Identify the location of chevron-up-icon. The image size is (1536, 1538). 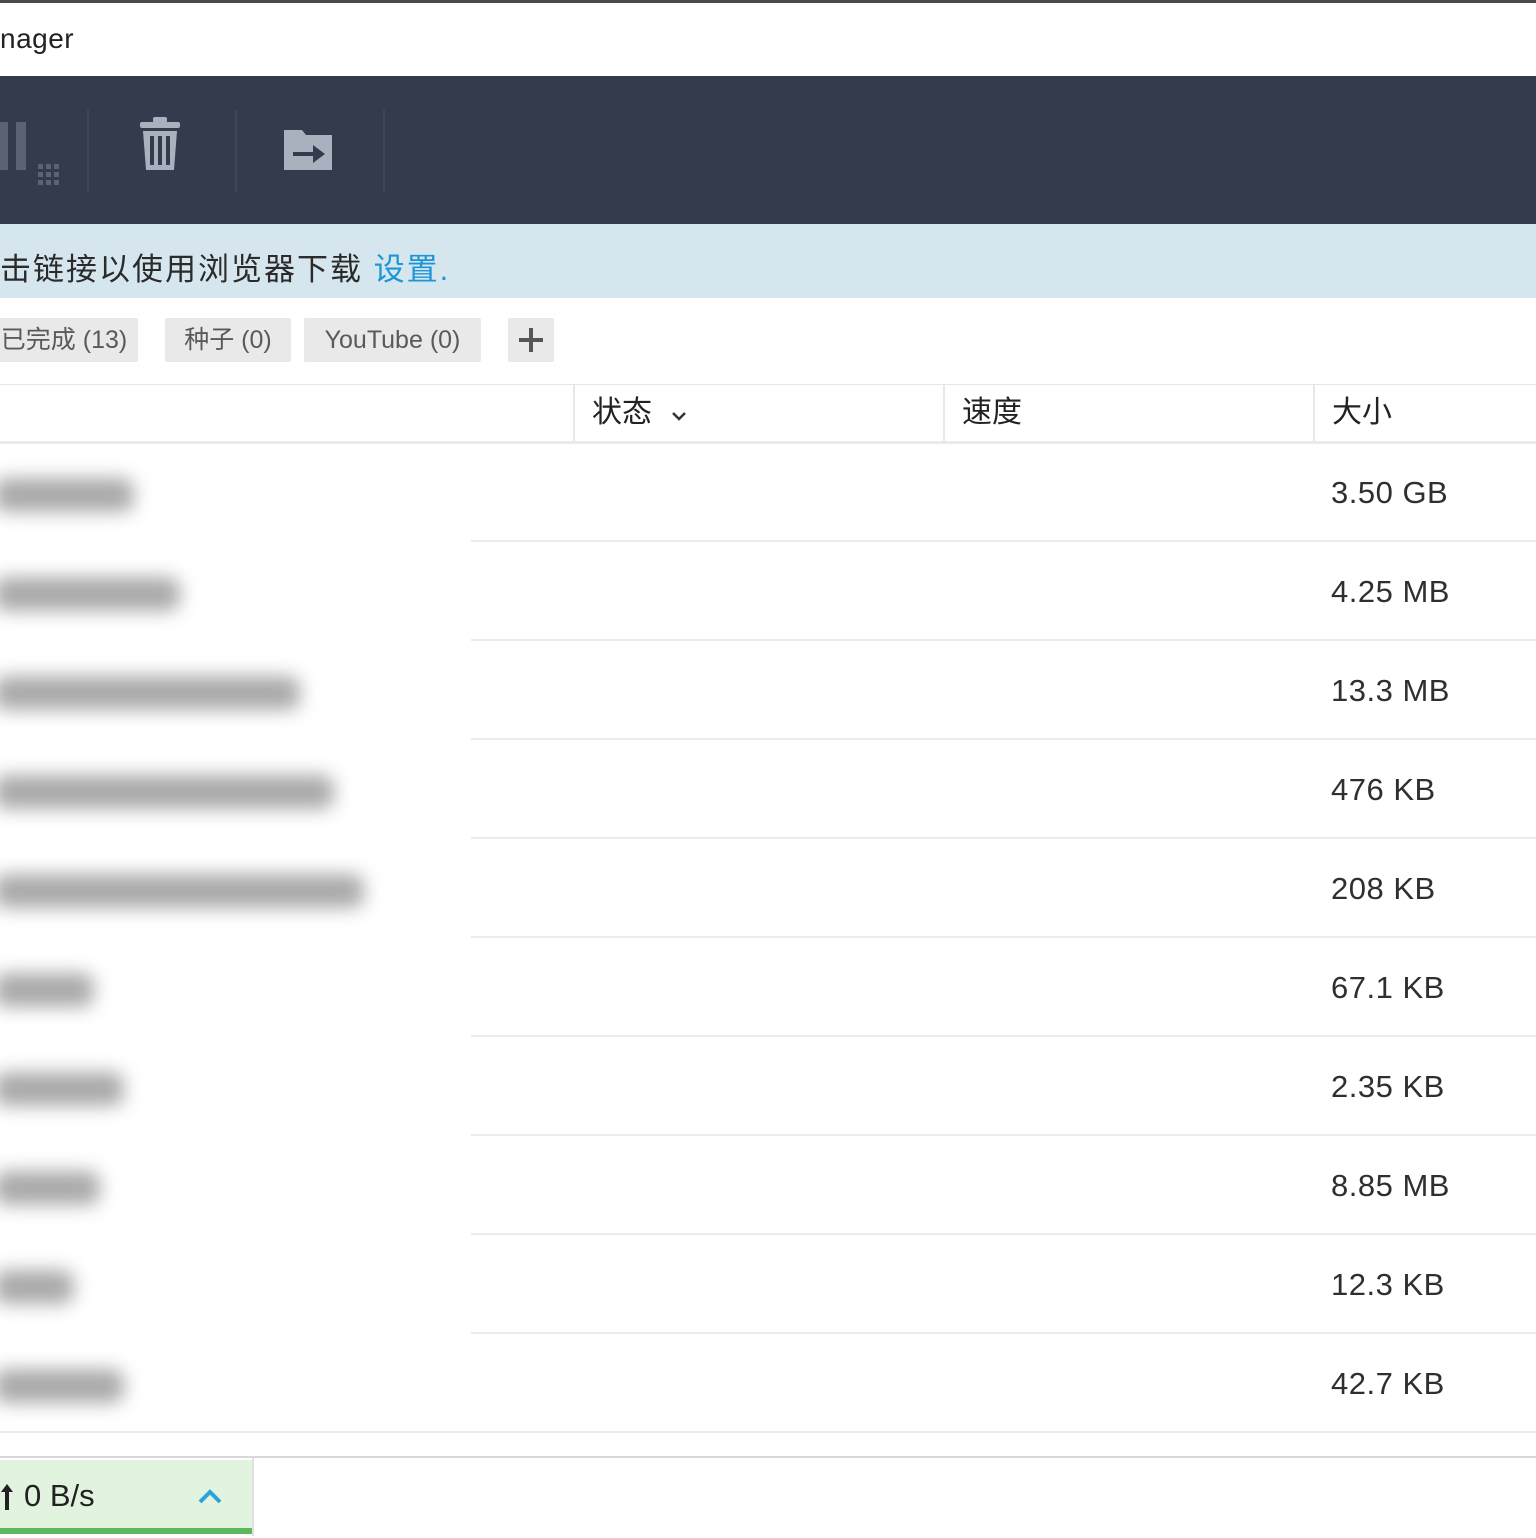
(210, 1496).